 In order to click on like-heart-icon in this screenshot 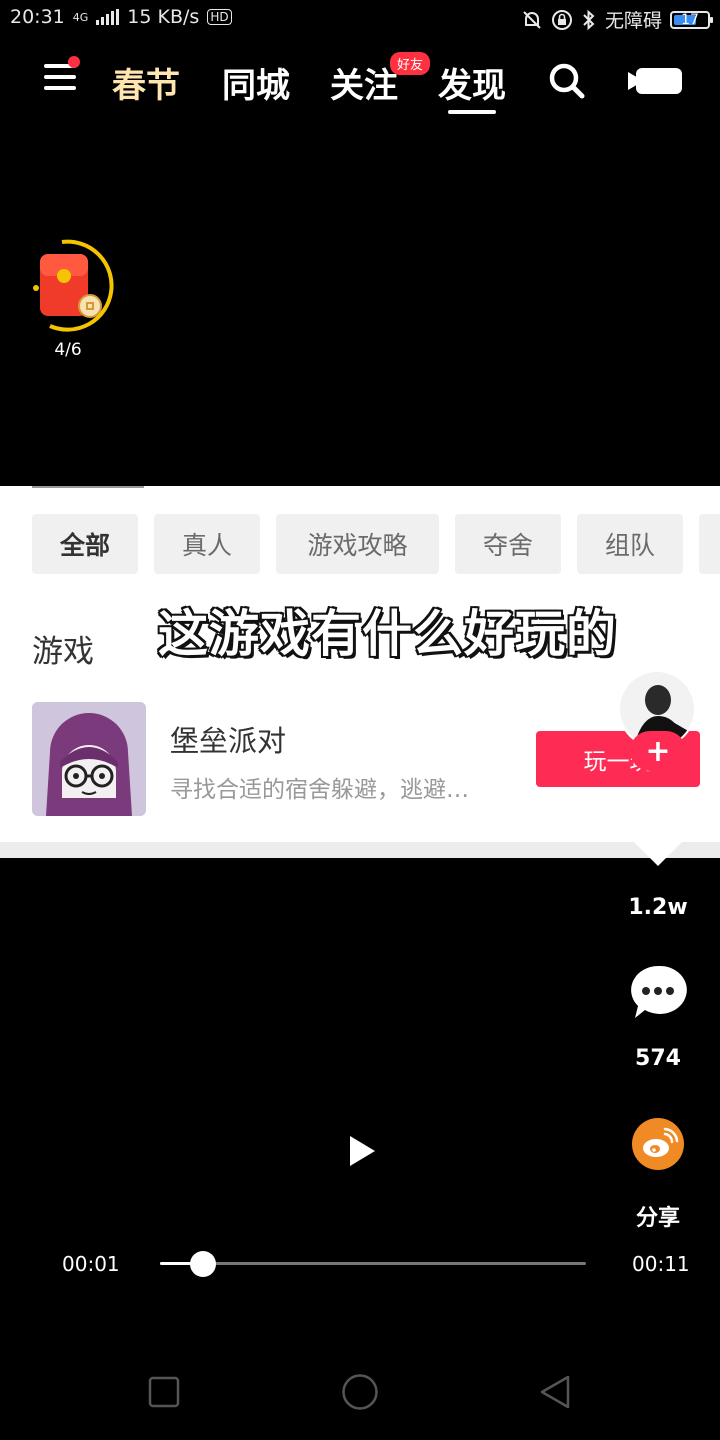, I will do `click(658, 842)`.